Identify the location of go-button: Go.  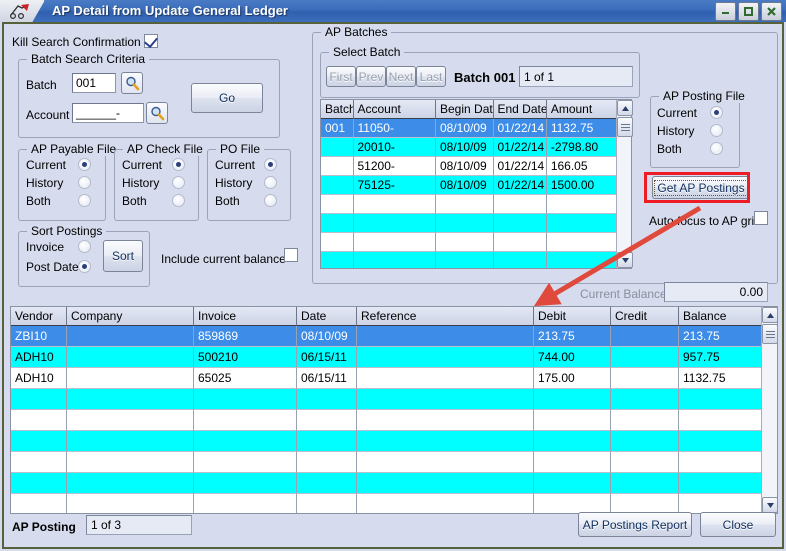
(227, 98).